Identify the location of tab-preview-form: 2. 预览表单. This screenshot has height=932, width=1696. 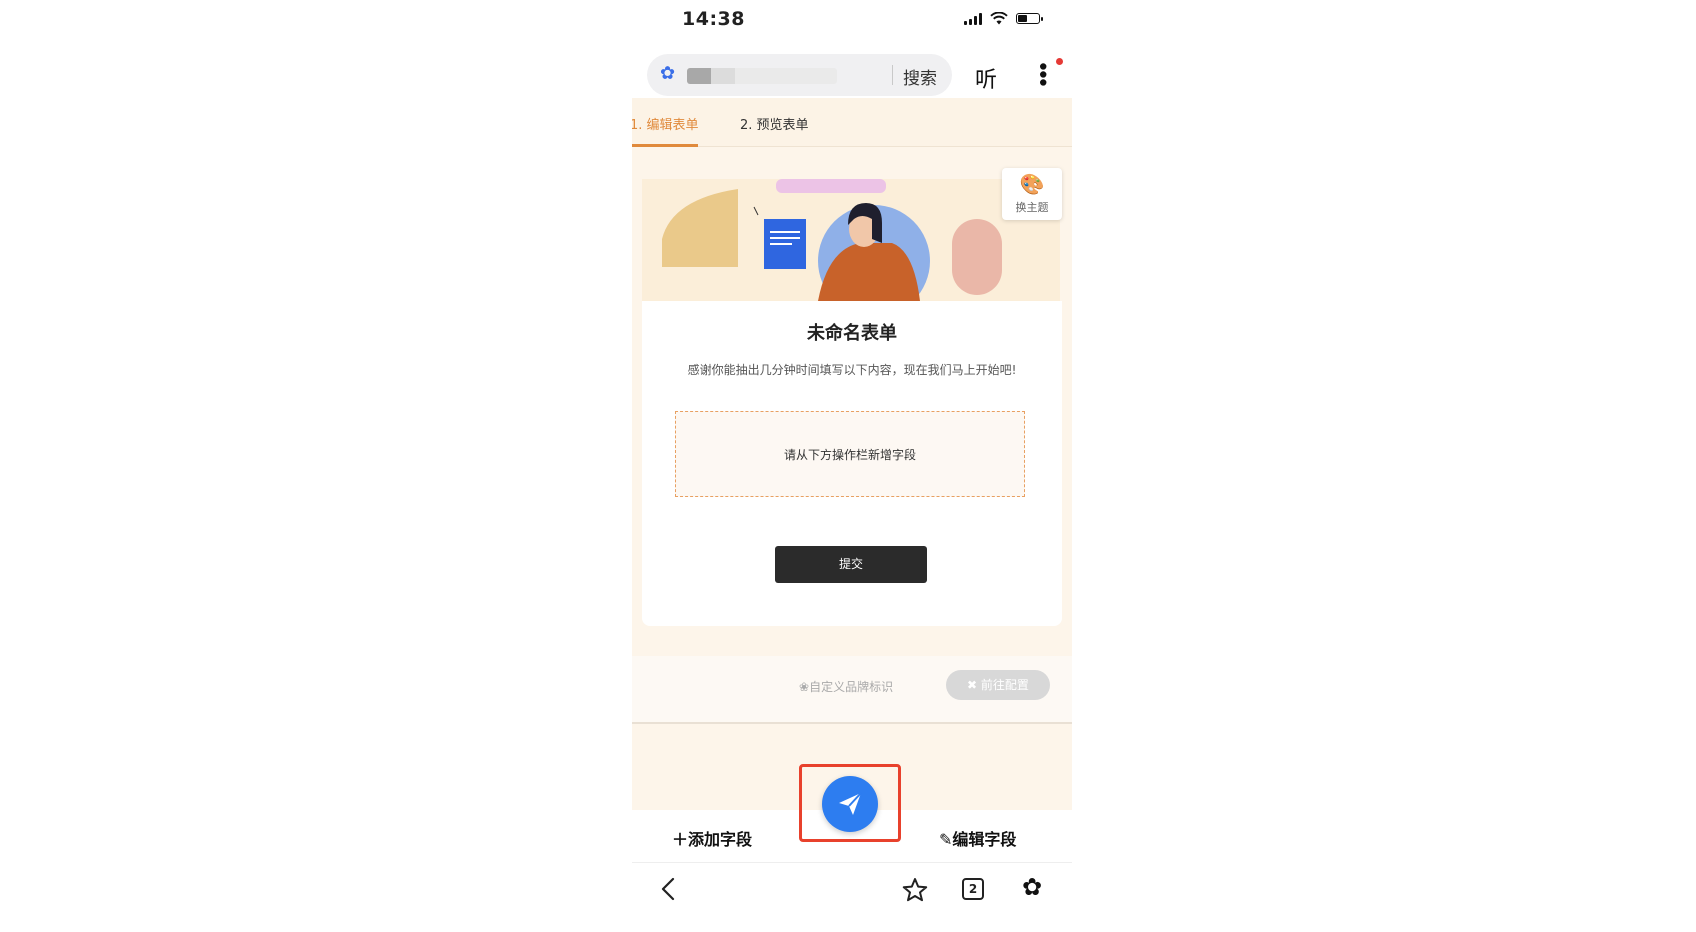
(774, 123).